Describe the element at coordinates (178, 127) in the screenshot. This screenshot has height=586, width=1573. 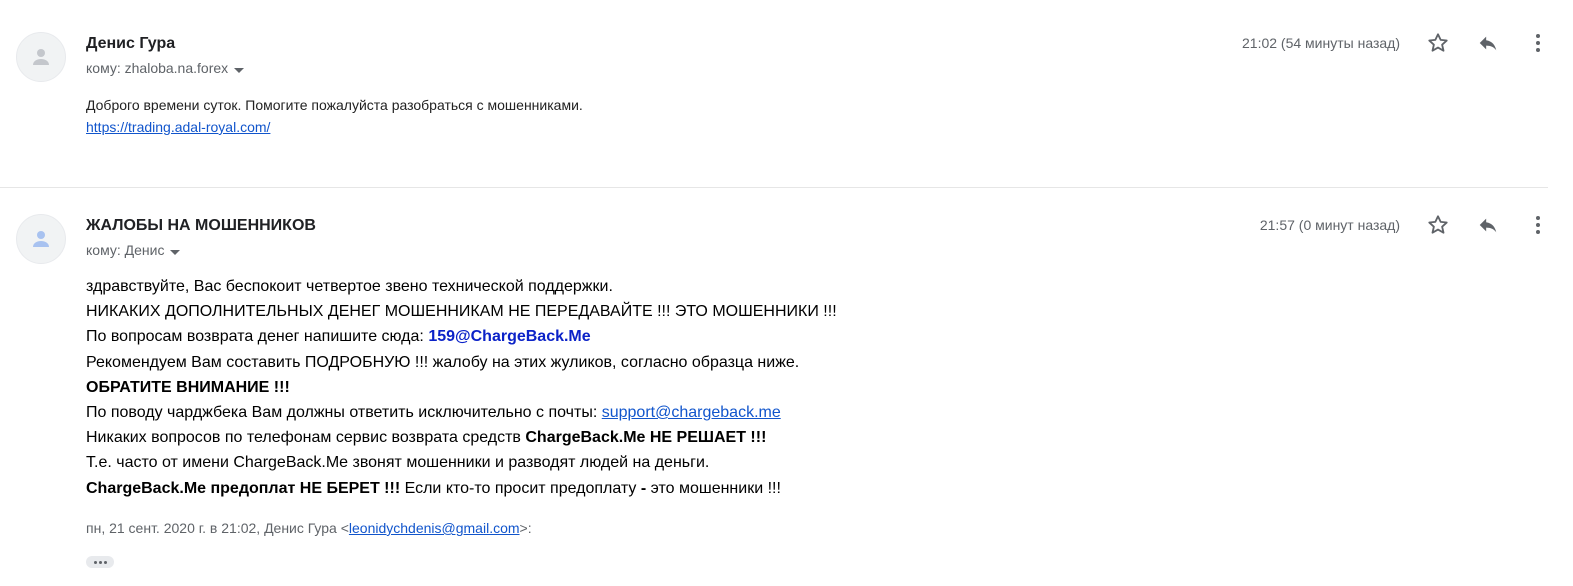
I see `body-link: https://trading.adal-royal.com/` at that location.